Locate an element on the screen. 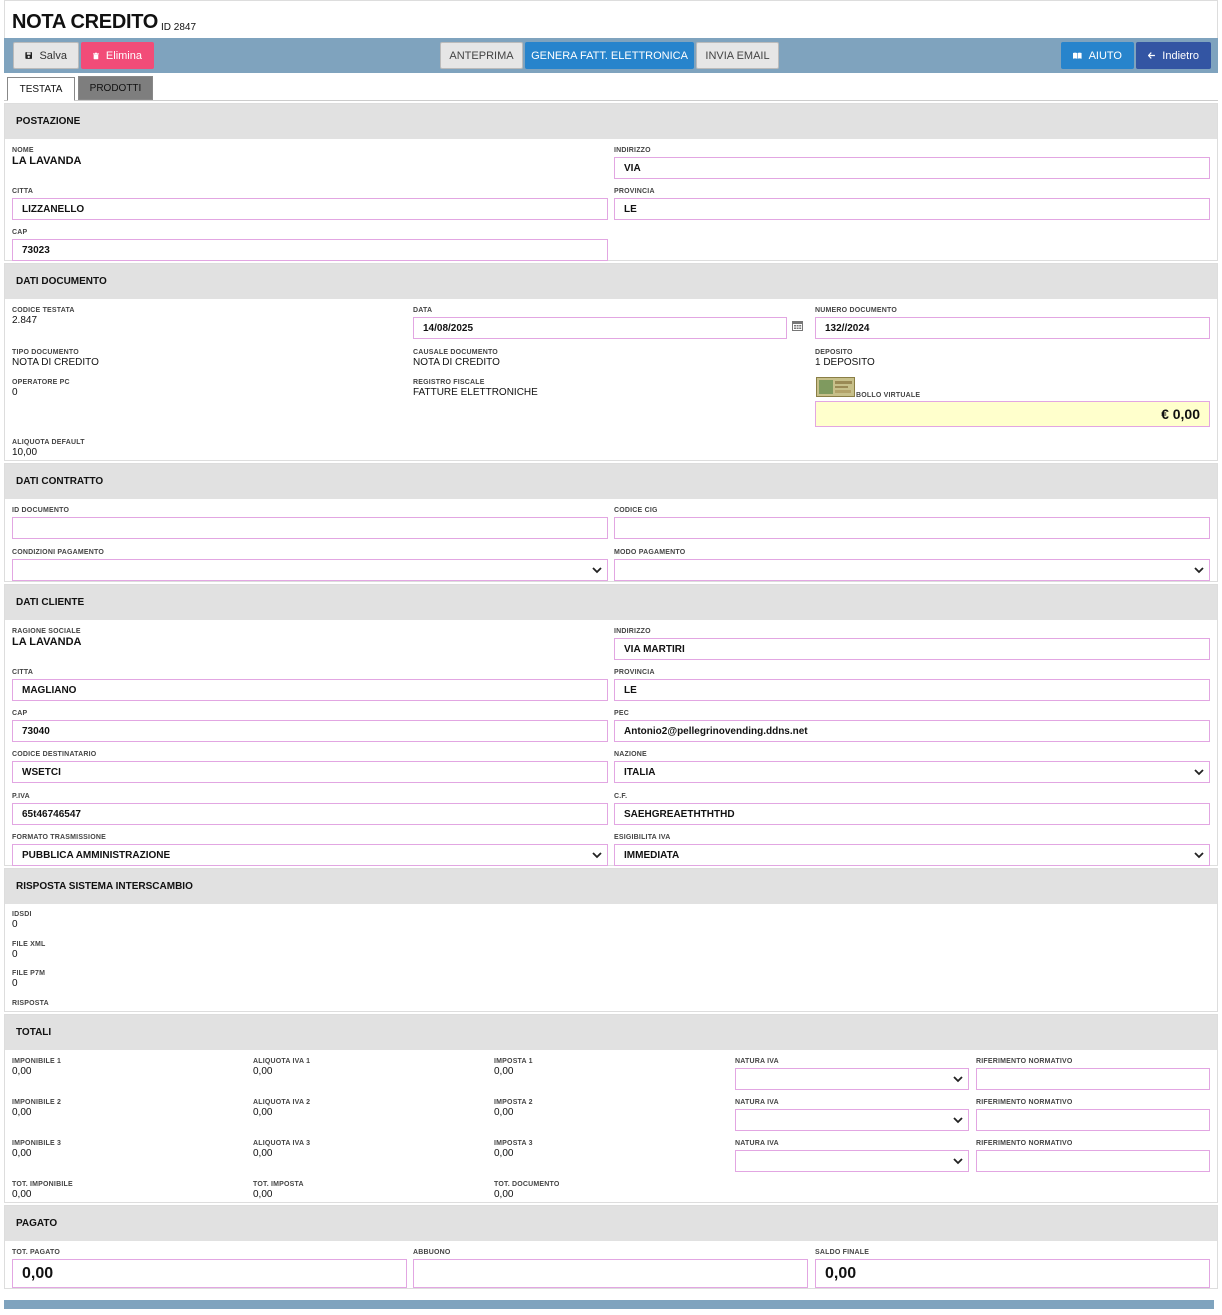 This screenshot has height=1315, width=1222. field-label: TOT. IMPONIBILE is located at coordinates (42, 1184).